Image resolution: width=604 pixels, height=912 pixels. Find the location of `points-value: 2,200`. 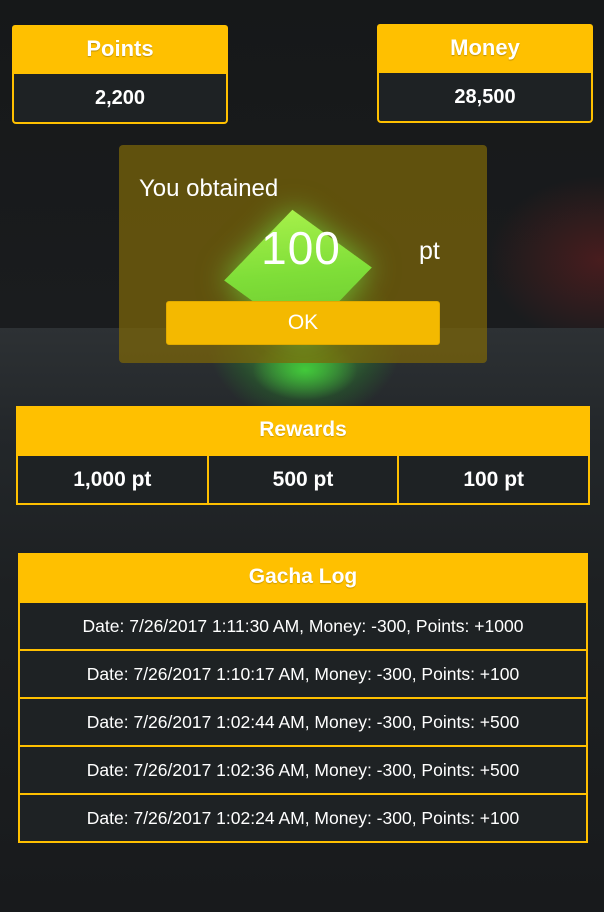

points-value: 2,200 is located at coordinates (120, 98).